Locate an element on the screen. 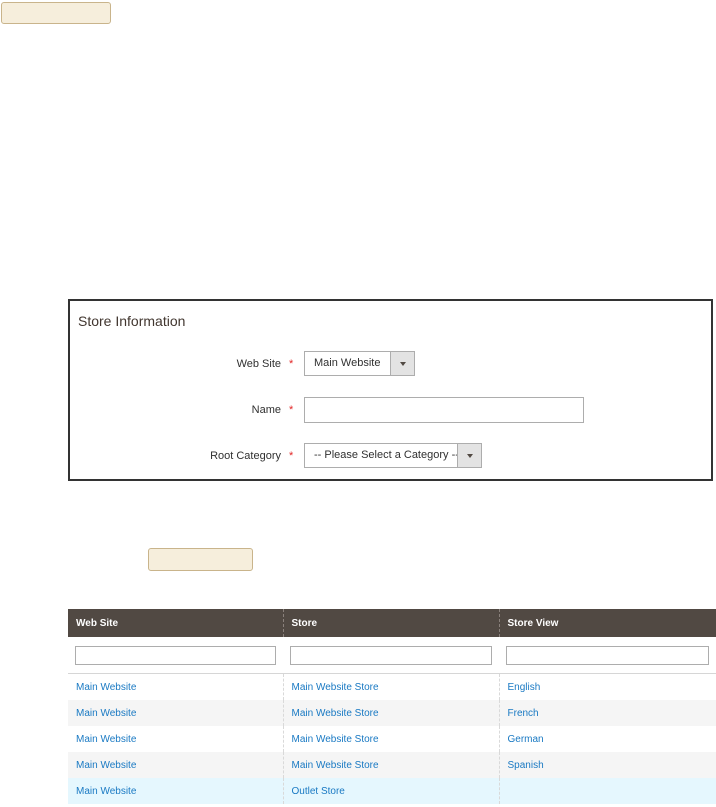  store-view-link: French is located at coordinates (607, 713).